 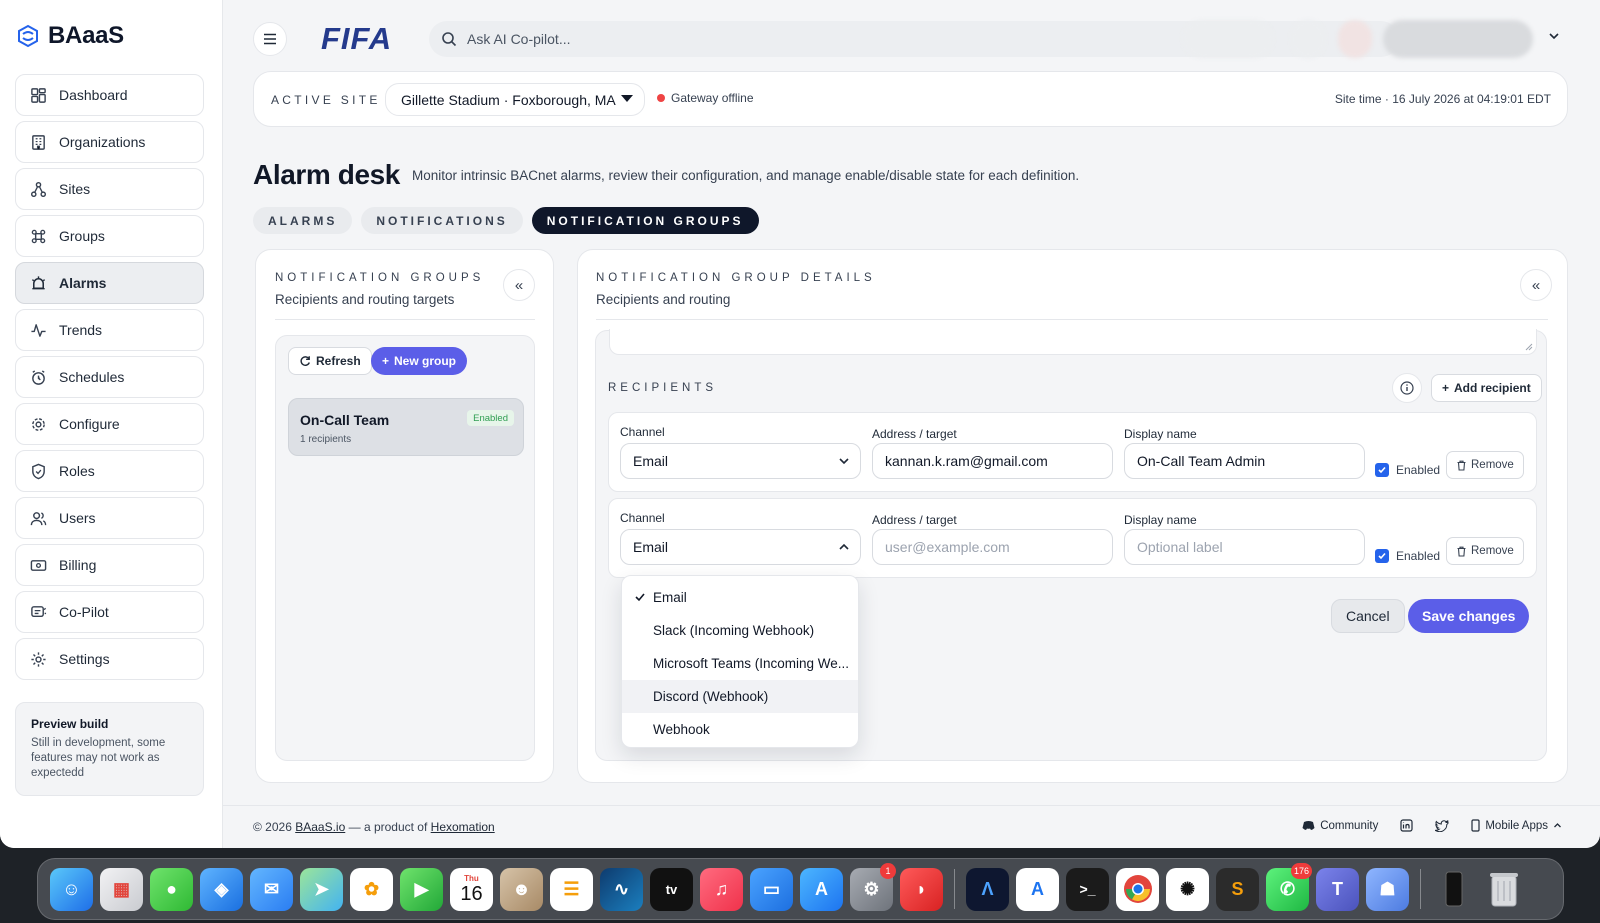 What do you see at coordinates (221, 889) in the screenshot?
I see `safari-icon: ◈` at bounding box center [221, 889].